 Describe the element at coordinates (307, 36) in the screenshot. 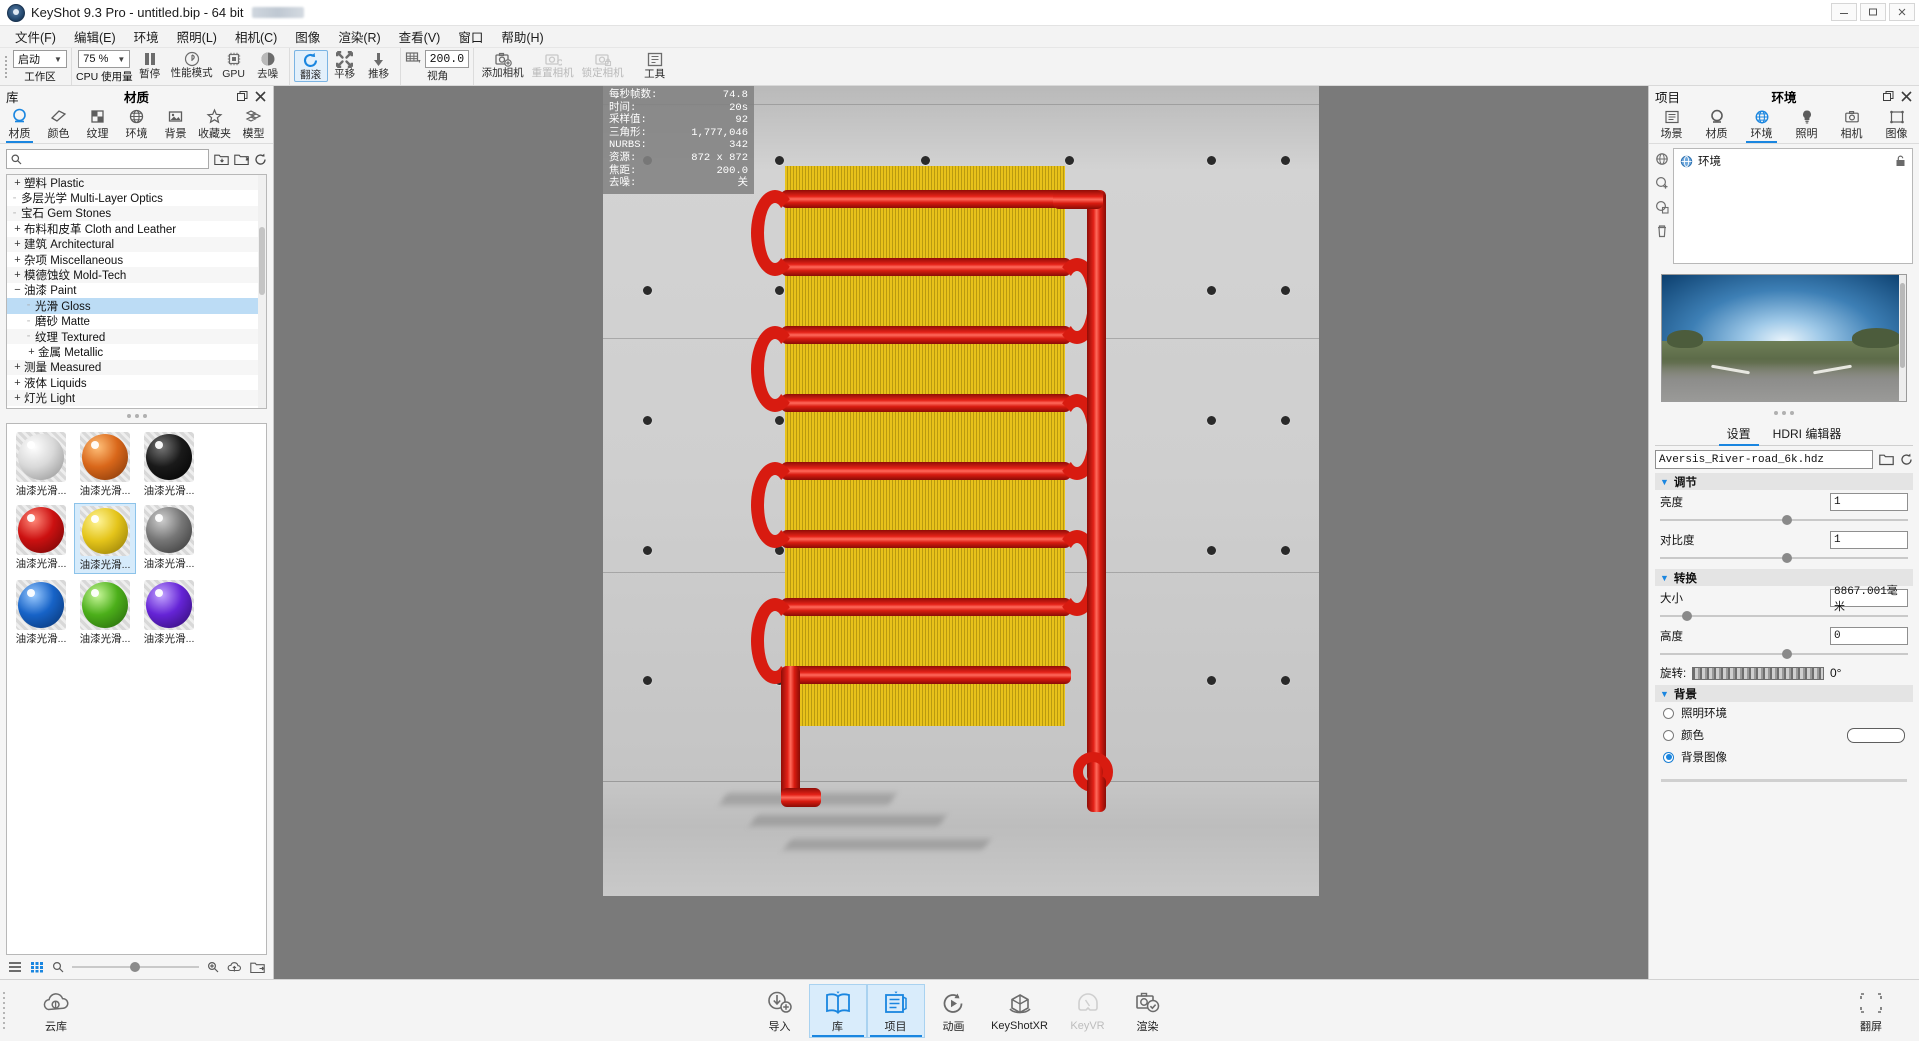

I see `menu-image: 图像` at that location.